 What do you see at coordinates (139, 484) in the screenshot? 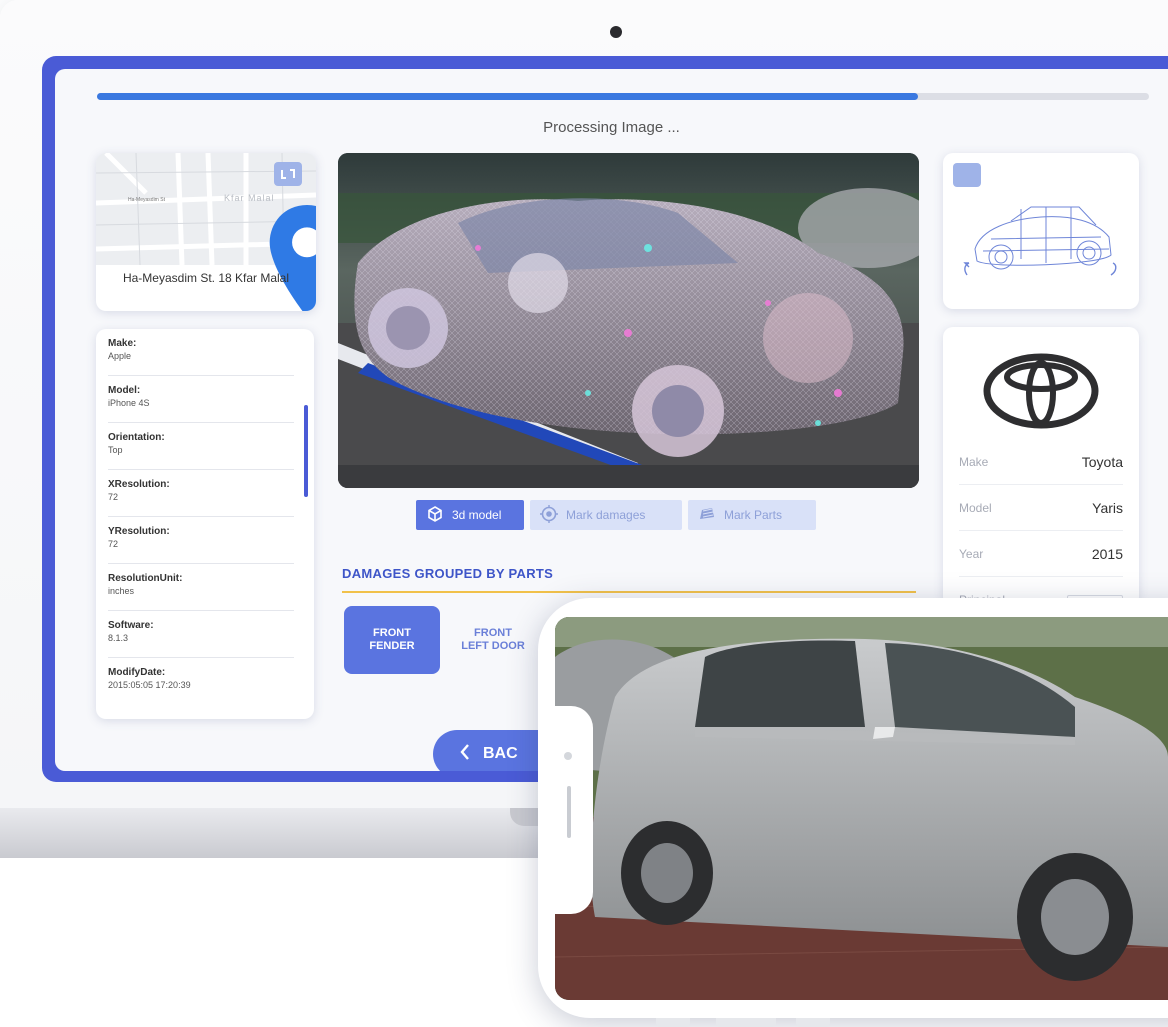
I see `metadata-key: XResolution:` at bounding box center [139, 484].